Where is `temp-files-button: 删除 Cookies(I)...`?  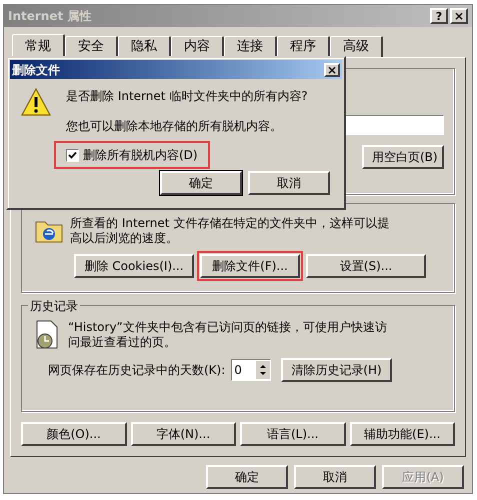
temp-files-button: 删除 Cookies(I)... is located at coordinates (134, 266).